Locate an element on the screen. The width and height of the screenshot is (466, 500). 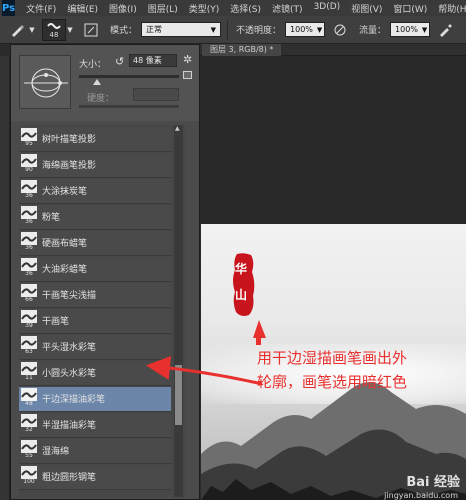
brush-preset-label: 干边深描油彩笔 is located at coordinates (74, 400).